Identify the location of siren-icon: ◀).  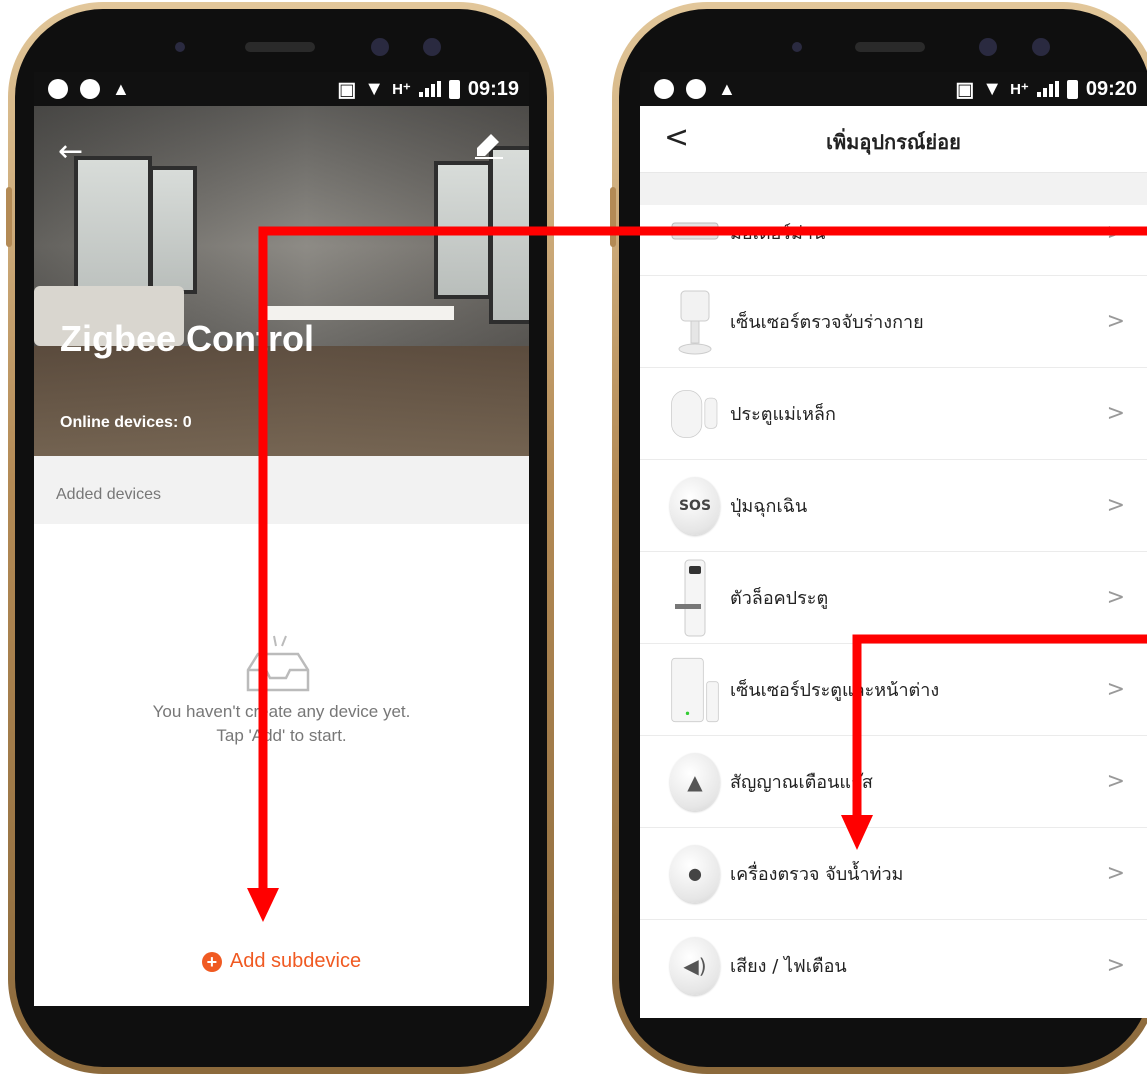
(695, 966).